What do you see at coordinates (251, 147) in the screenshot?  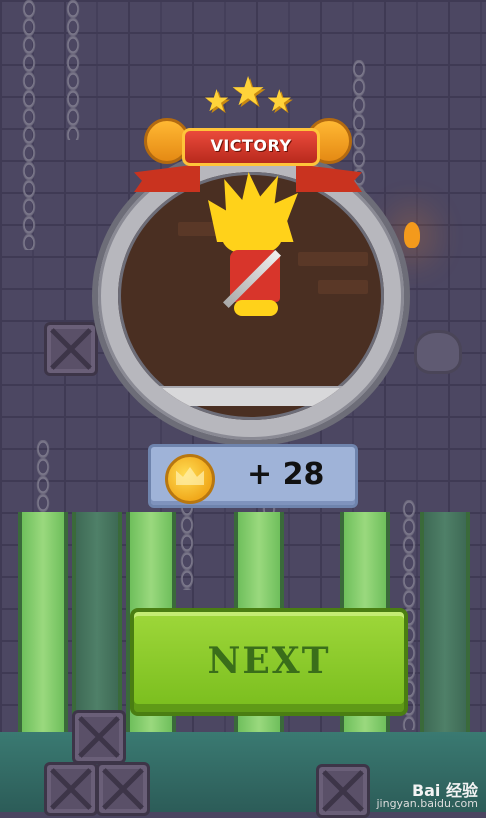 I see `victory-title: VICTORY` at bounding box center [251, 147].